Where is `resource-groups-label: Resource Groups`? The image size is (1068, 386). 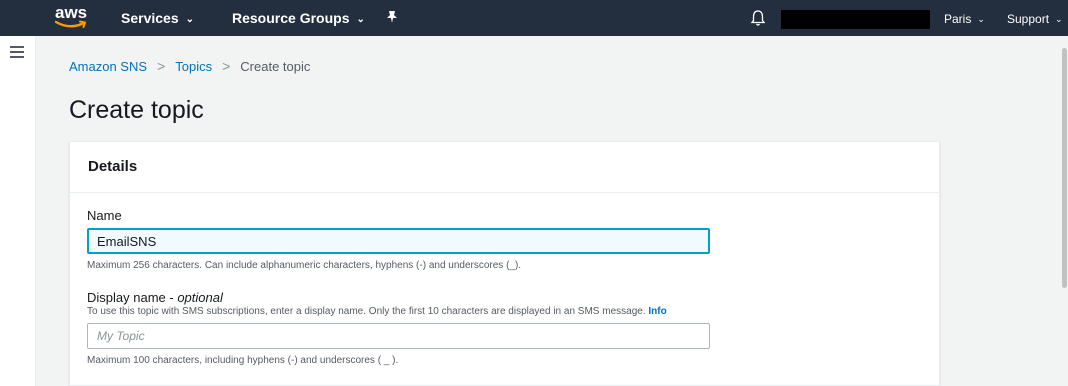 resource-groups-label: Resource Groups is located at coordinates (291, 18).